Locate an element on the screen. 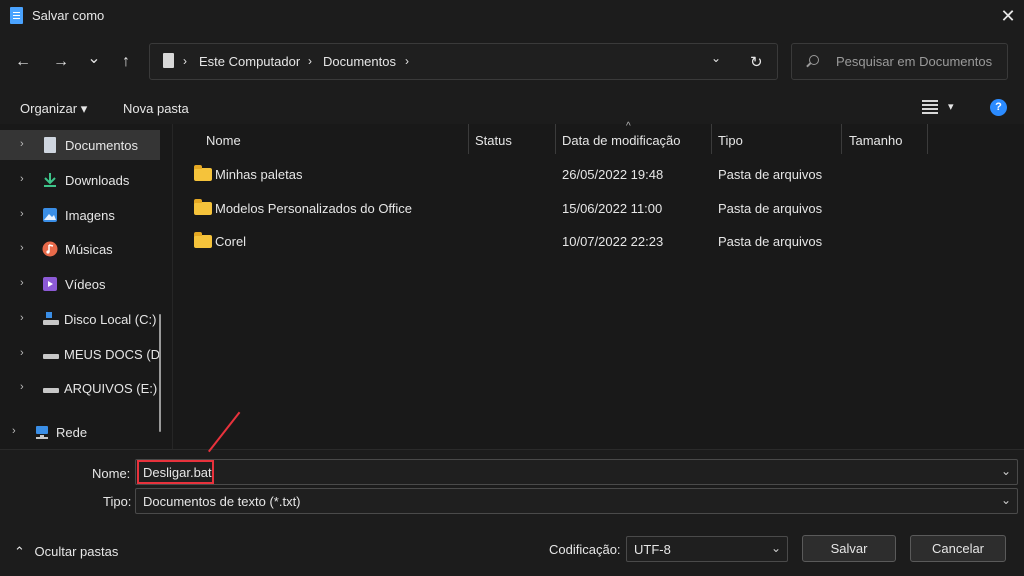 The image size is (1024, 576). sidebar-item-documentos: › Documentos is located at coordinates (80, 145).